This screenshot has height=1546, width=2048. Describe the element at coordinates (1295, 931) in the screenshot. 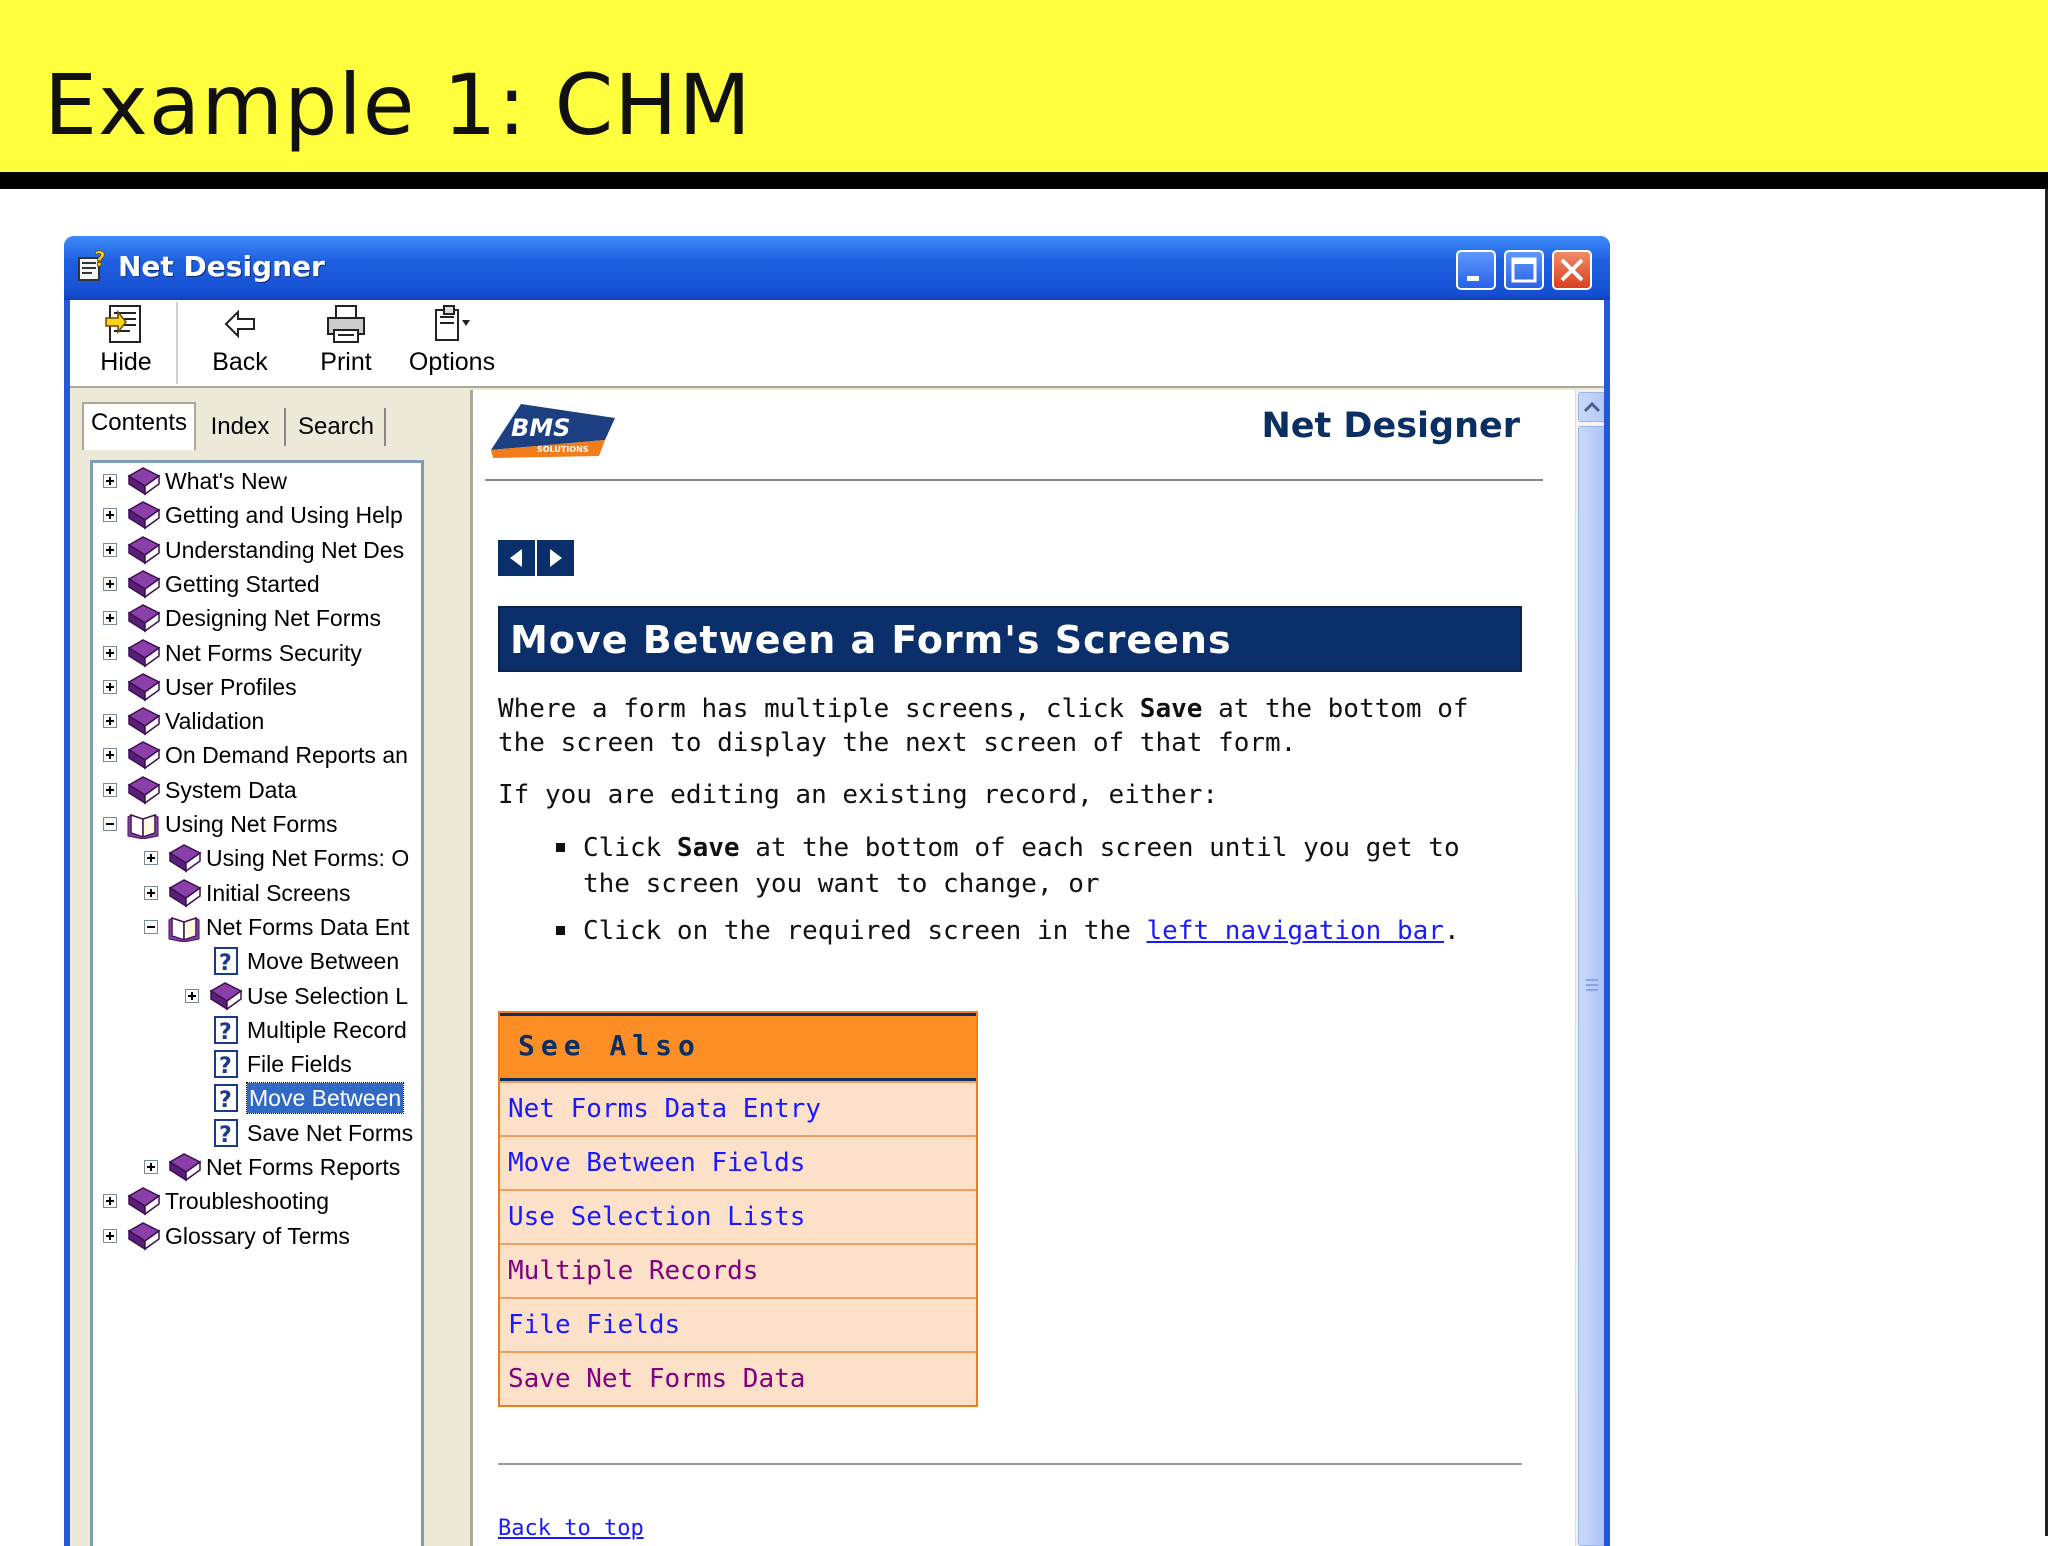

I see `left-navigation-bar-link: left navigation bar` at that location.